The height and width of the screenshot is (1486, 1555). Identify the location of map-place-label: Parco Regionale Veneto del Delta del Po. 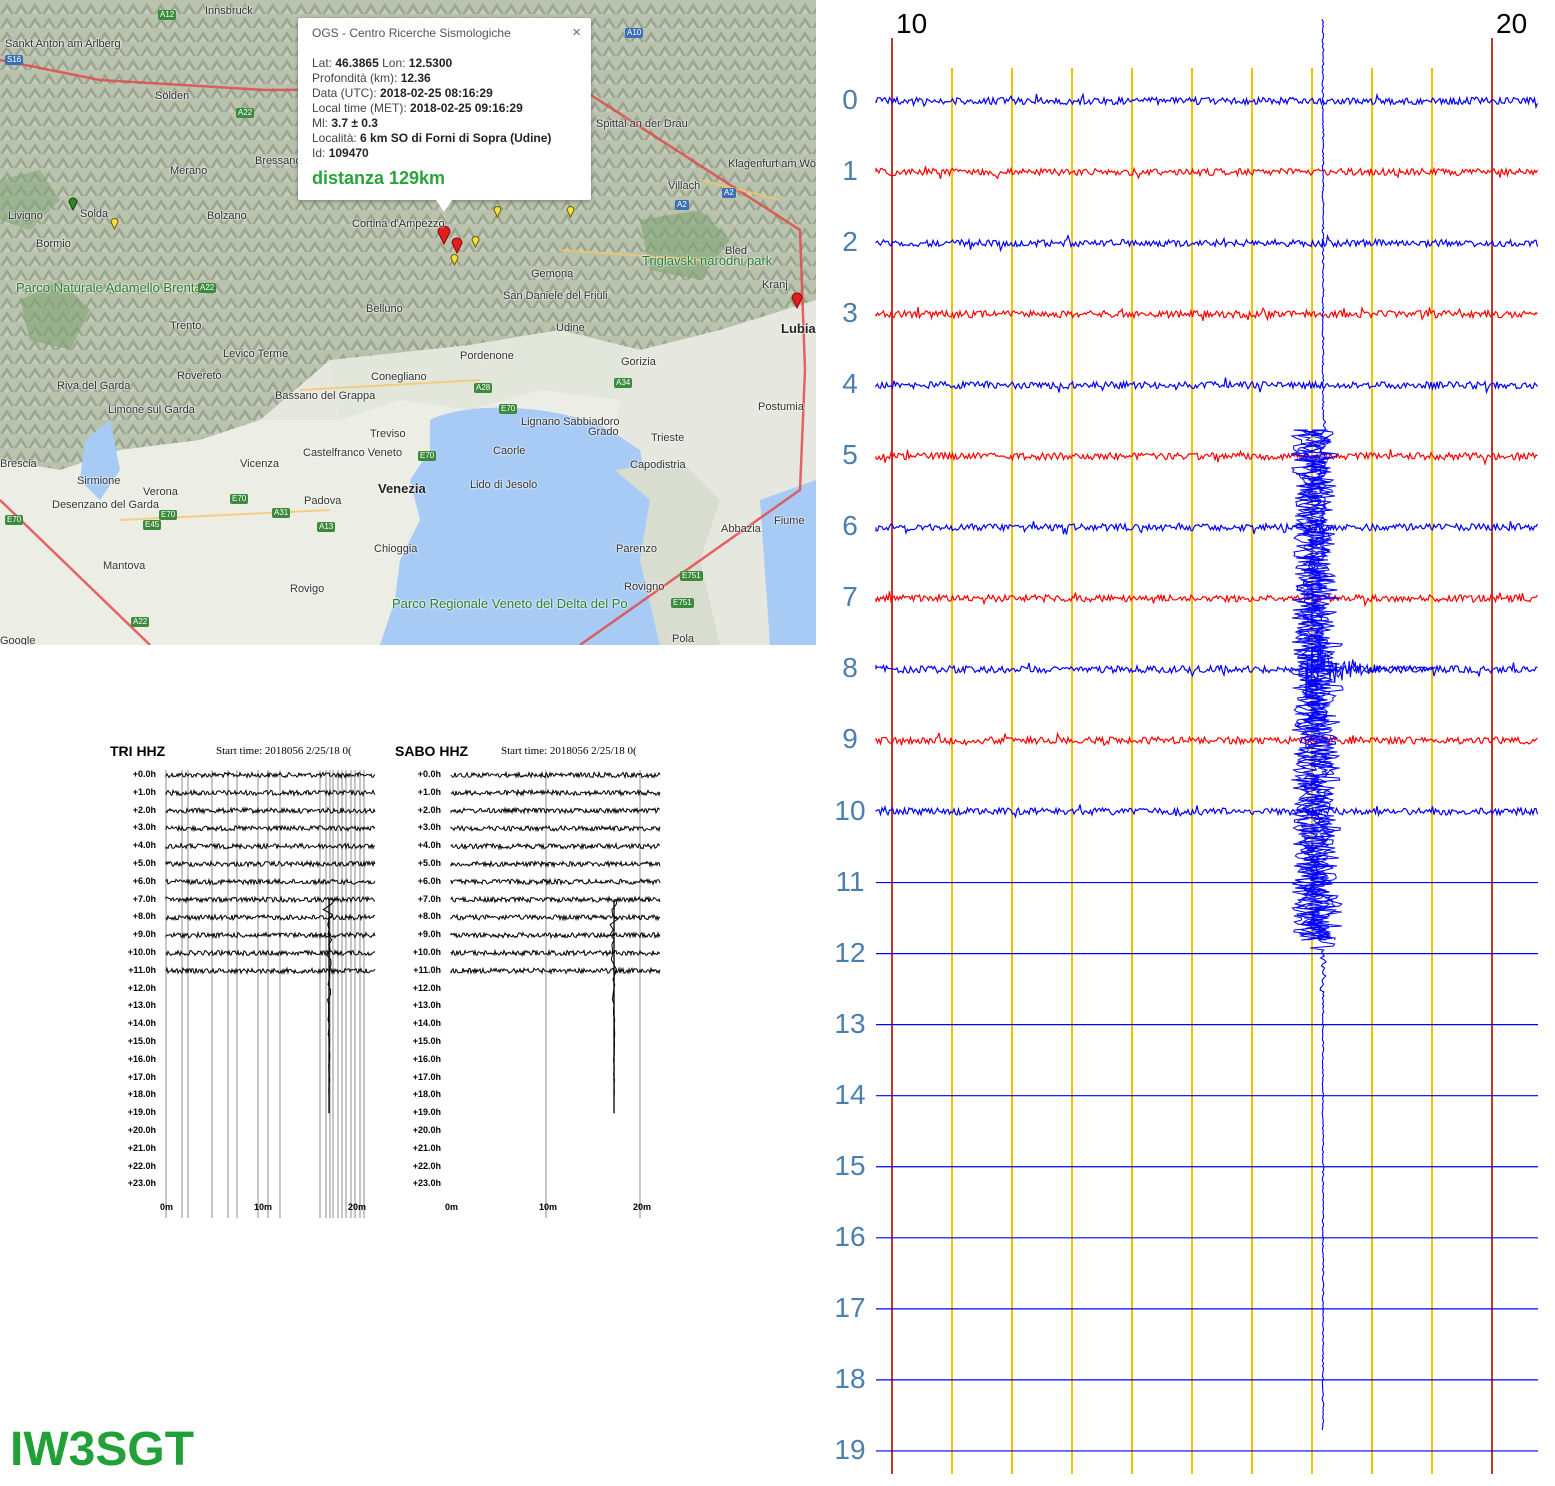
(510, 603).